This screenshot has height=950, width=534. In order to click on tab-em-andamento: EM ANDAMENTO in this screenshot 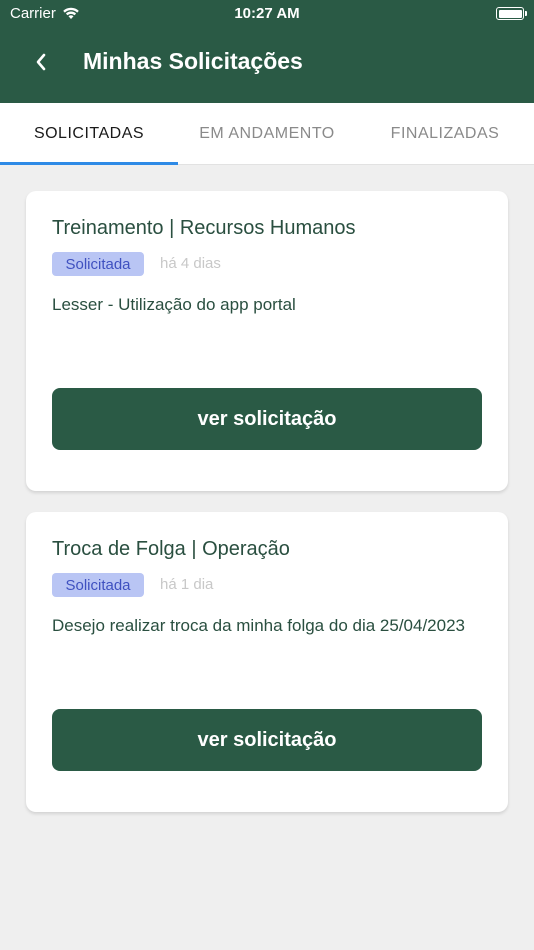, I will do `click(267, 133)`.